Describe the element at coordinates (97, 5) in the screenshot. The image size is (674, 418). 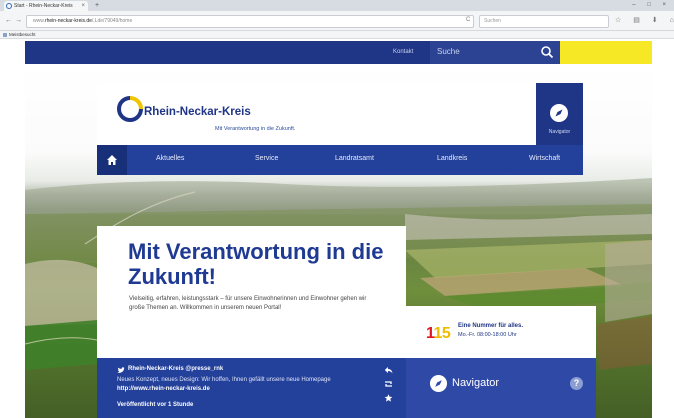
I see `new-tab-button: +` at that location.